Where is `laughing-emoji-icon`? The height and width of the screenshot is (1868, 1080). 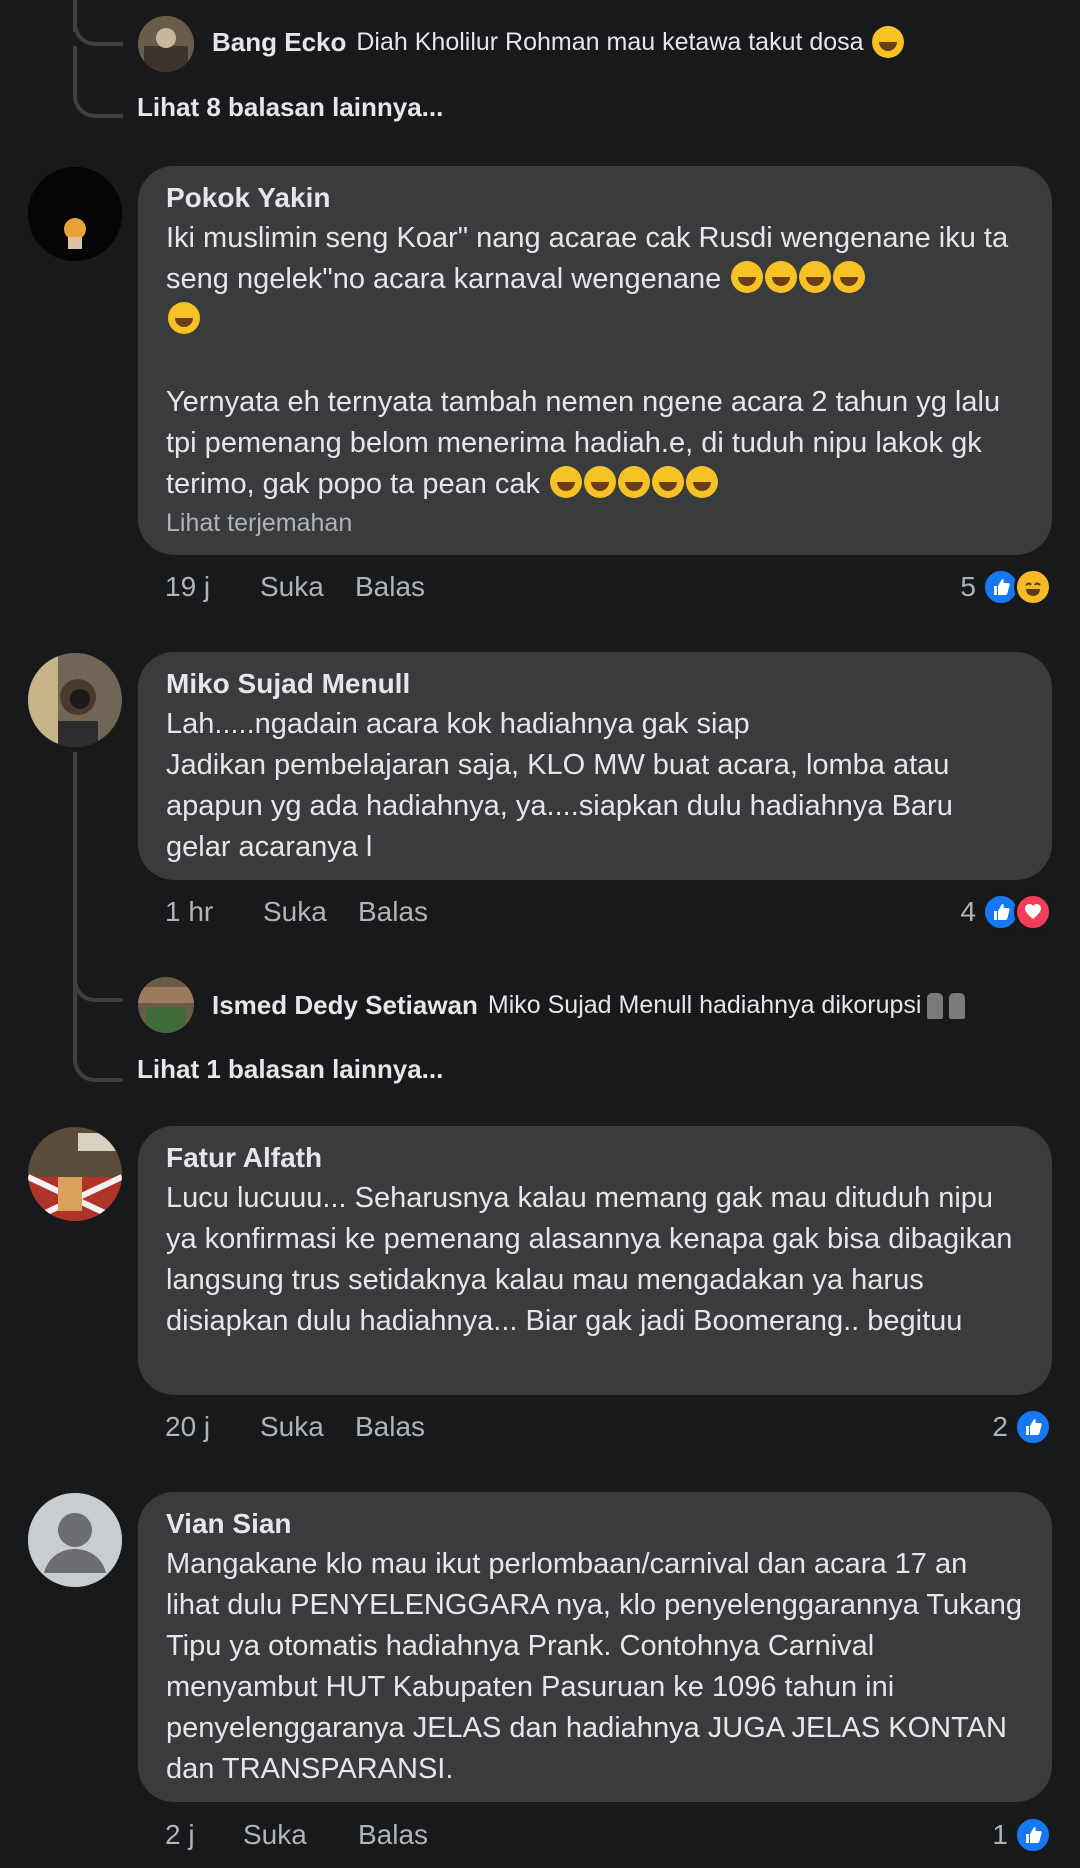 laughing-emoji-icon is located at coordinates (887, 42).